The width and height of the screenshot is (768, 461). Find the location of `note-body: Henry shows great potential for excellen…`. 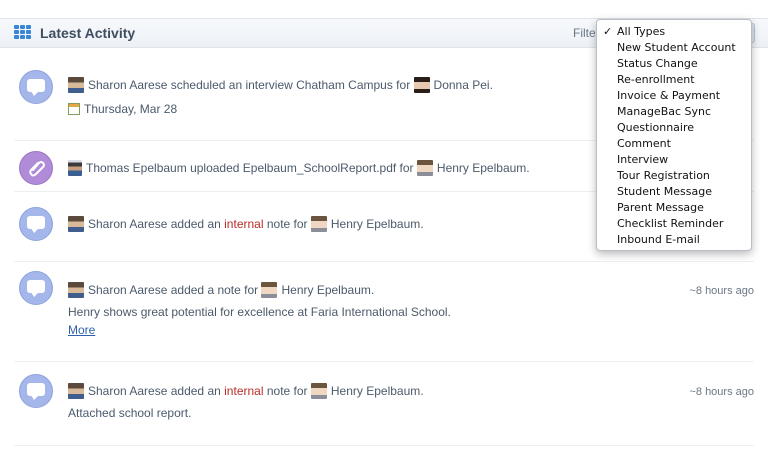

note-body: Henry shows great potential for excellen… is located at coordinates (259, 312).